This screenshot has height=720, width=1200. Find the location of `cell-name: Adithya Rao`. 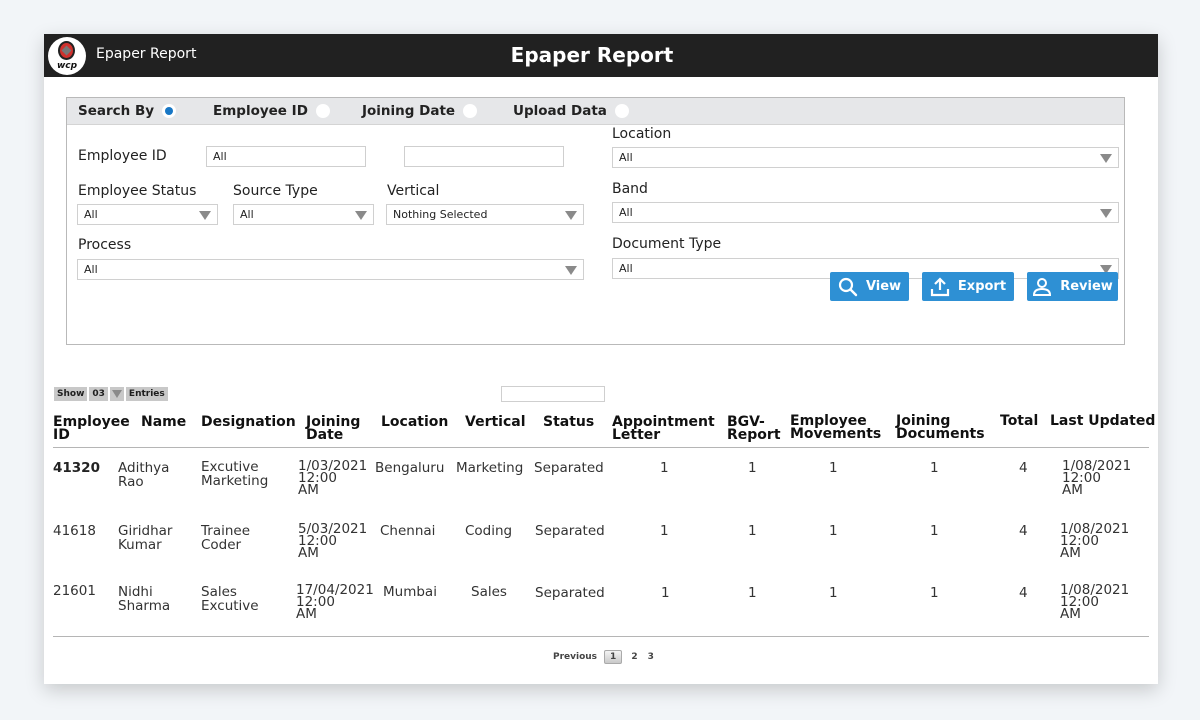

cell-name: Adithya Rao is located at coordinates (143, 475).